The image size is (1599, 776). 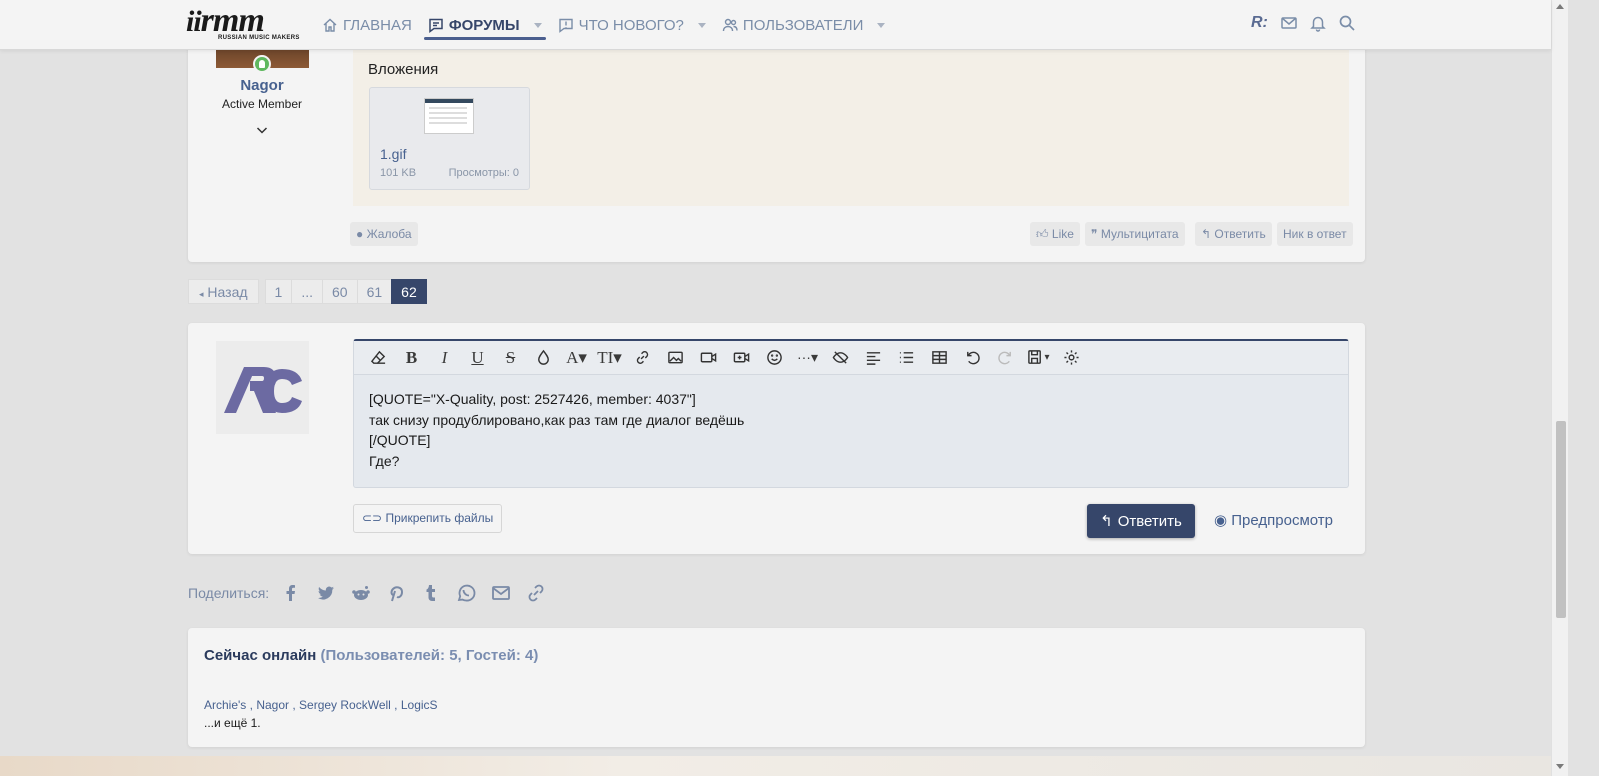 I want to click on report-button: ● Жалоба, so click(x=384, y=234).